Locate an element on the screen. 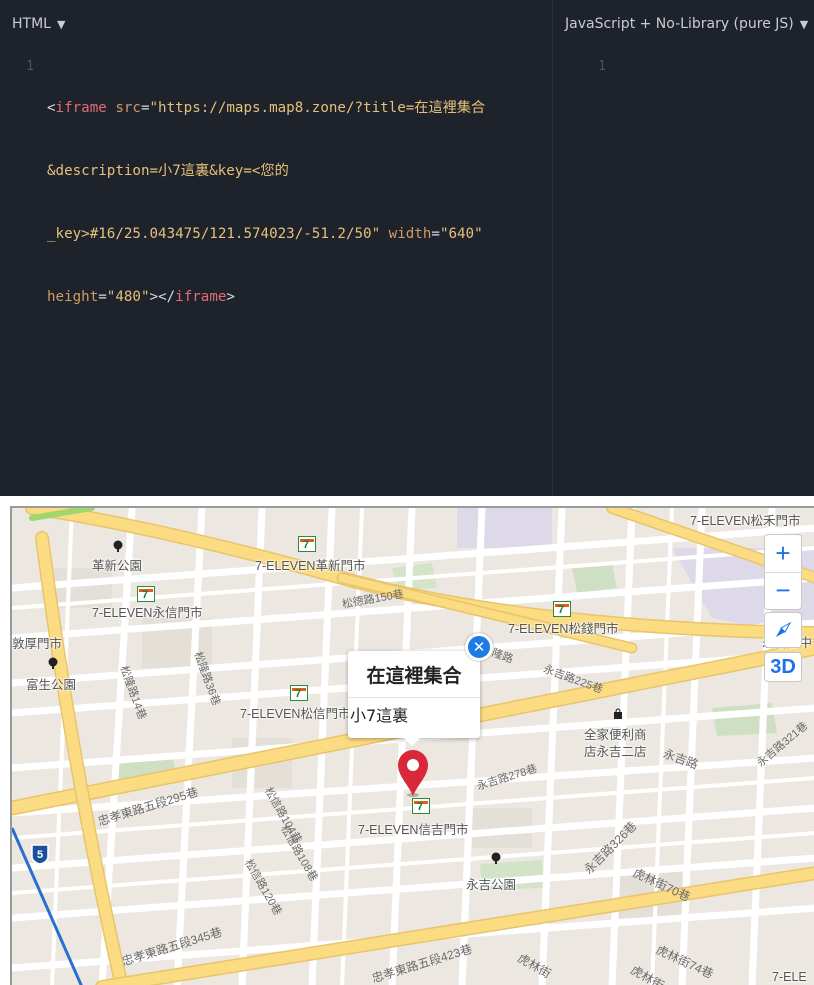 The width and height of the screenshot is (814, 985). map-popup: 在這裡集合 小7這裏 is located at coordinates (414, 698).